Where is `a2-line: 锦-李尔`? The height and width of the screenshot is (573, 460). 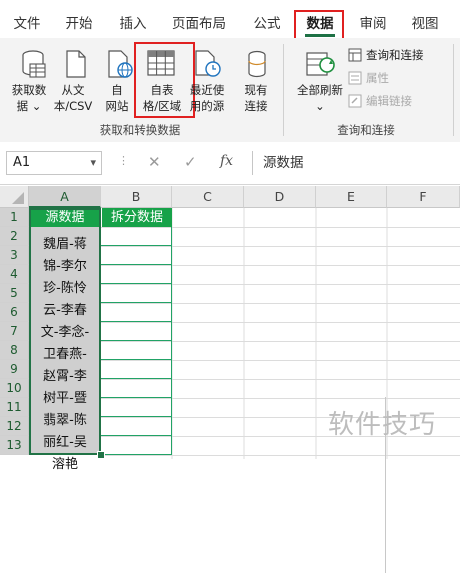
a2-line: 锦-李尔 is located at coordinates (65, 266).